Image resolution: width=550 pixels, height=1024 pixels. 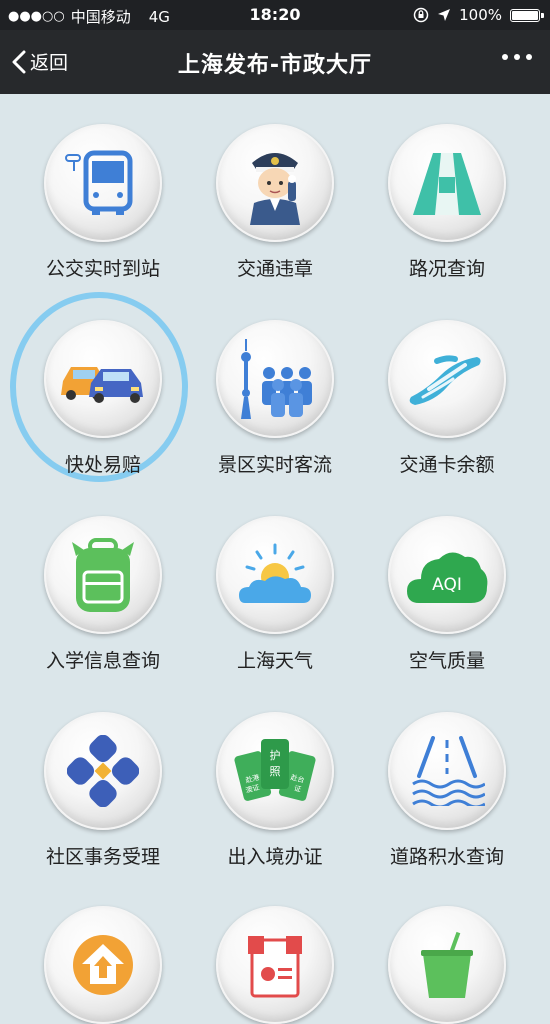 I want to click on drink-icon, so click(x=447, y=965).